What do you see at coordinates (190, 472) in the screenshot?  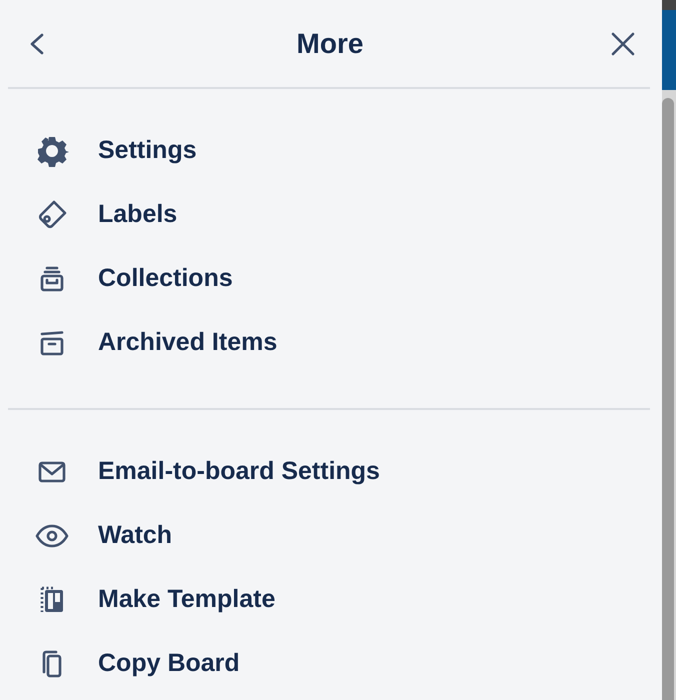 I see `menu-item: Email-to-board Settings` at bounding box center [190, 472].